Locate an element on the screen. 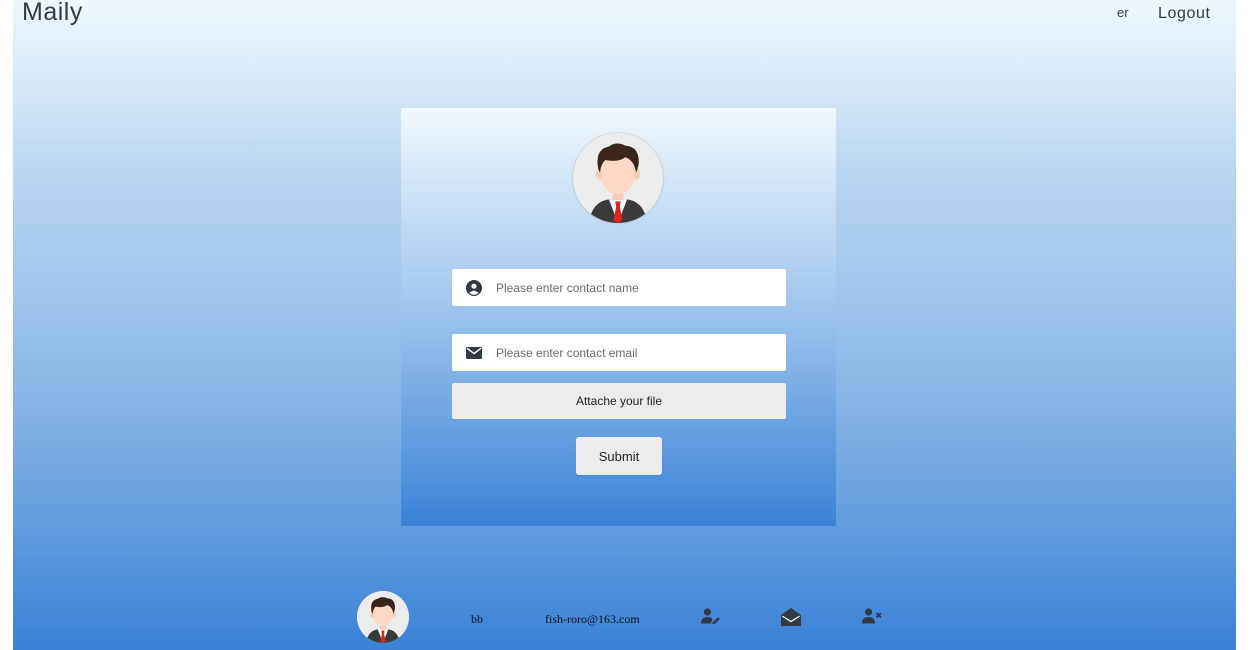  contact-row: bb fish-roro@163.com is located at coordinates (624, 618).